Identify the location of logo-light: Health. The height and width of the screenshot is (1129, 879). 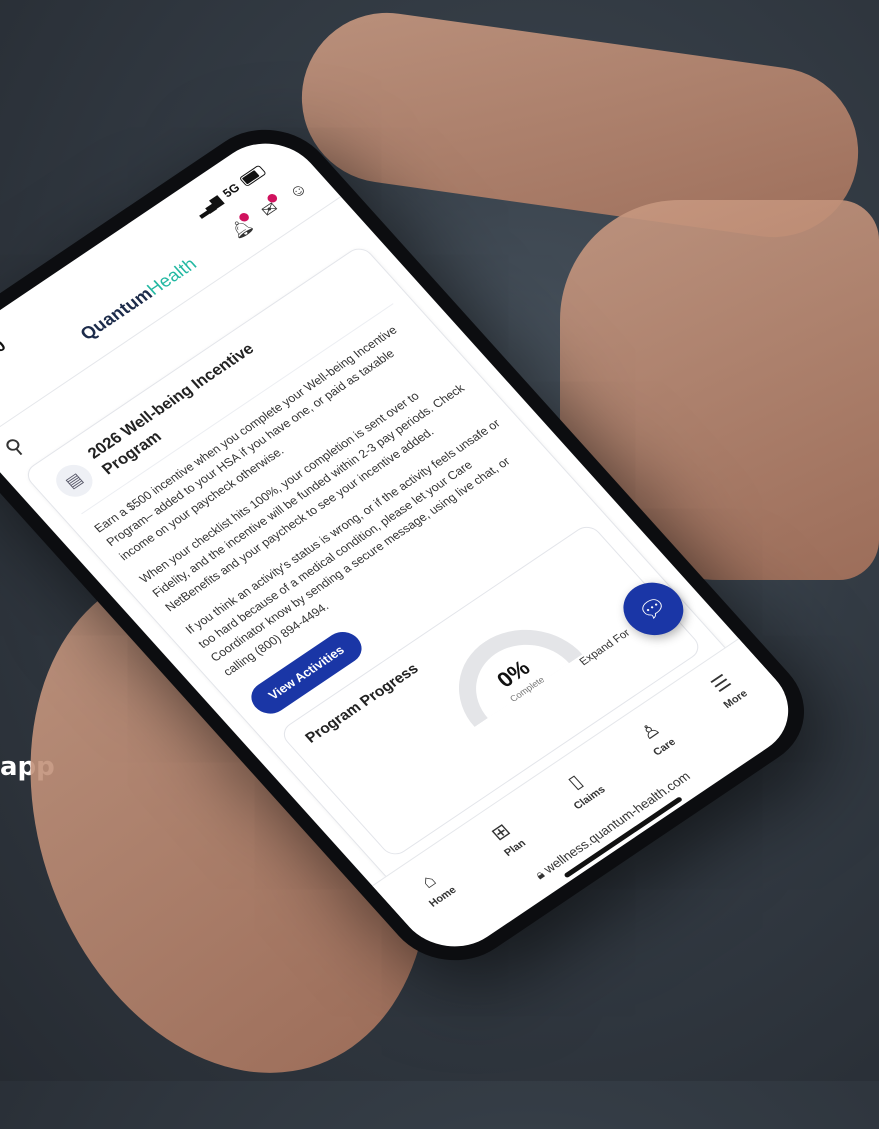
(171, 276).